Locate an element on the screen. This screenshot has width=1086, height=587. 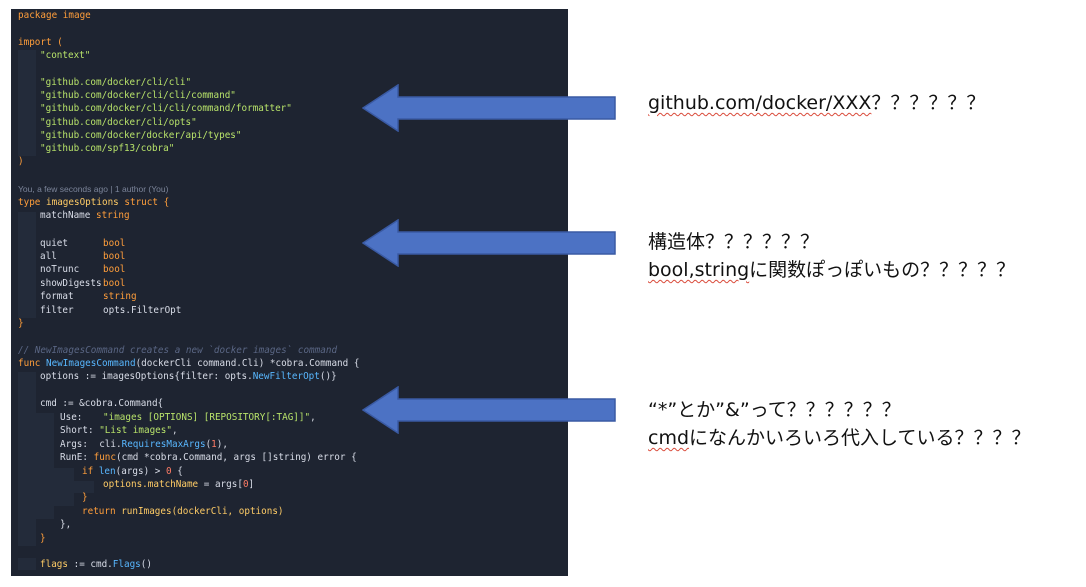
note-question-marks: ？？？？？？ is located at coordinates (928, 103).